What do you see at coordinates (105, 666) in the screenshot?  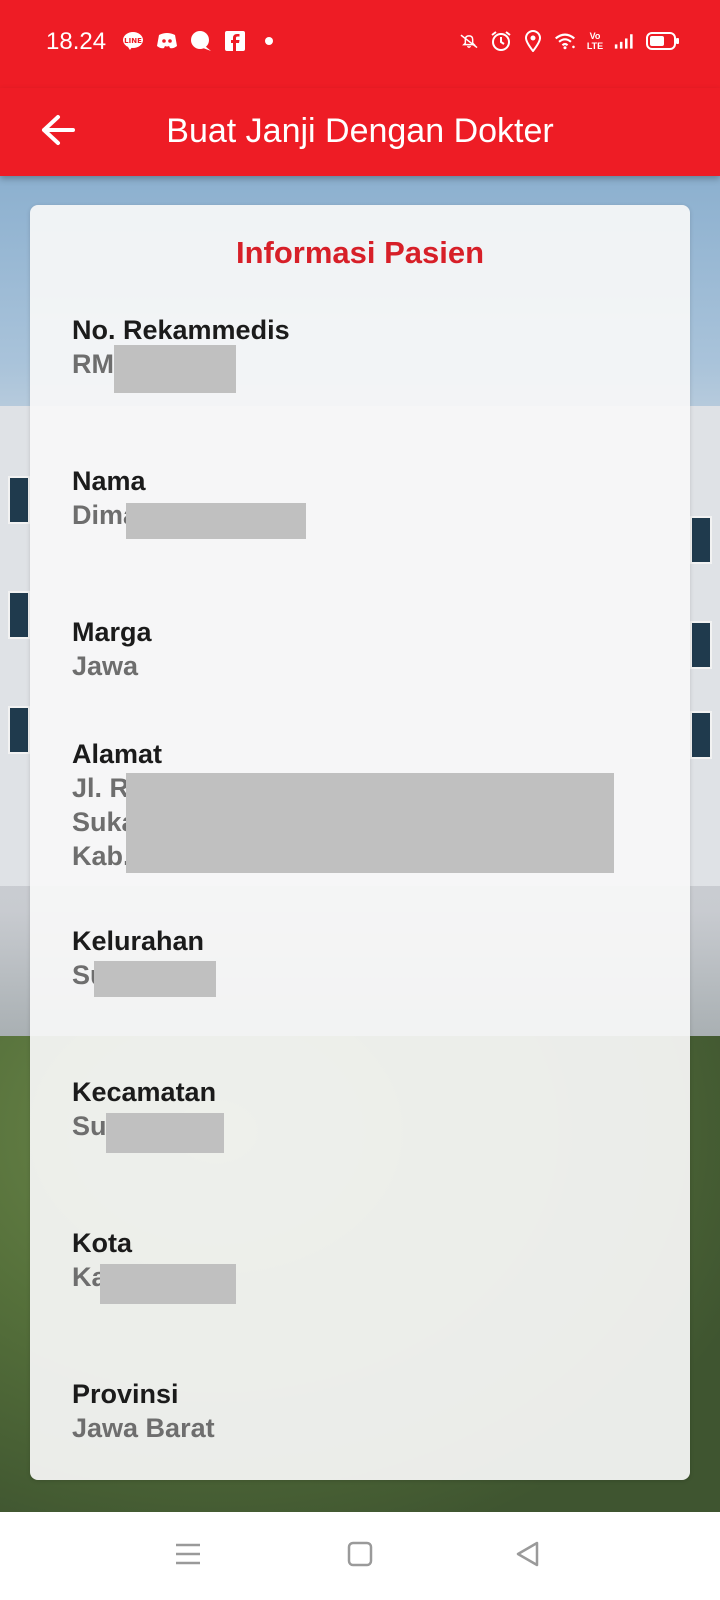 I see `field-value: Jawa` at bounding box center [105, 666].